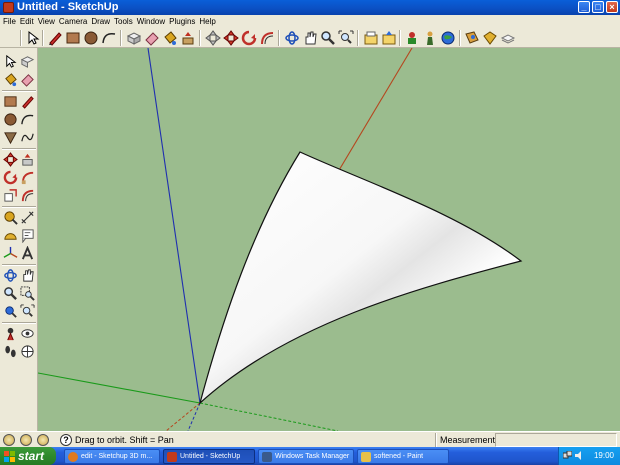  Describe the element at coordinates (19, 239) in the screenshot. I see `left-tool-palette` at that location.